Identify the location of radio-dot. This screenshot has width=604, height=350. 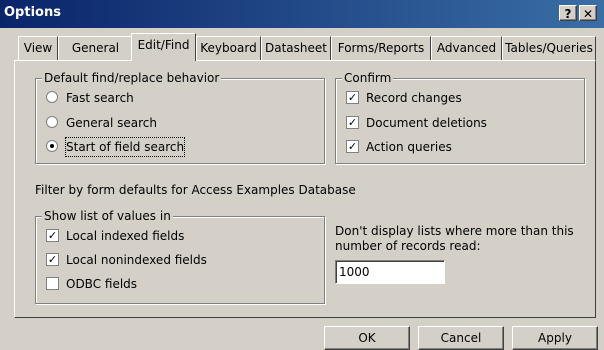
(52, 146).